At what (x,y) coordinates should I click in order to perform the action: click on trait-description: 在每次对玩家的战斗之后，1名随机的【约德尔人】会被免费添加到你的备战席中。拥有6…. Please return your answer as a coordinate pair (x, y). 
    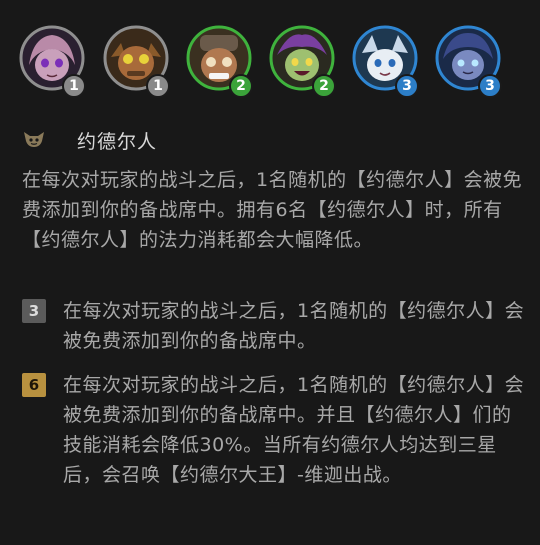
    Looking at the image, I should click on (272, 210).